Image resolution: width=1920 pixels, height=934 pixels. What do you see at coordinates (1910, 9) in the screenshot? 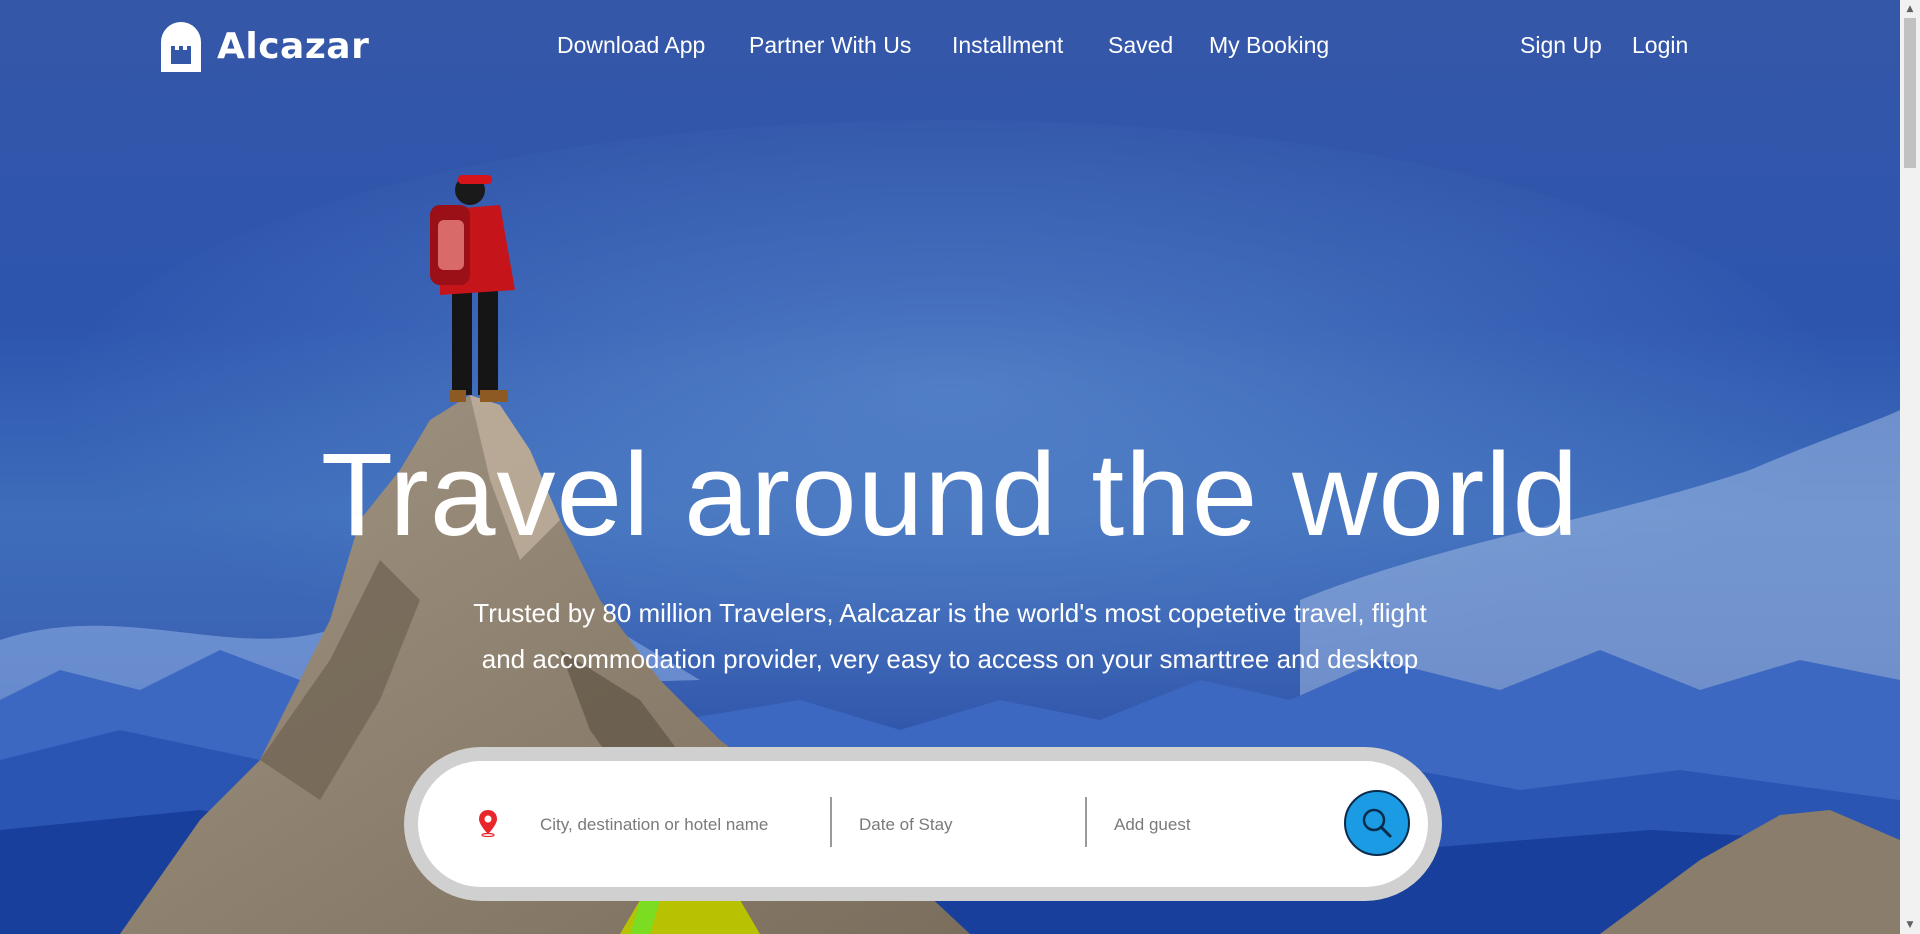
I see `scroll-up-arrow-icon: ▲` at bounding box center [1910, 9].